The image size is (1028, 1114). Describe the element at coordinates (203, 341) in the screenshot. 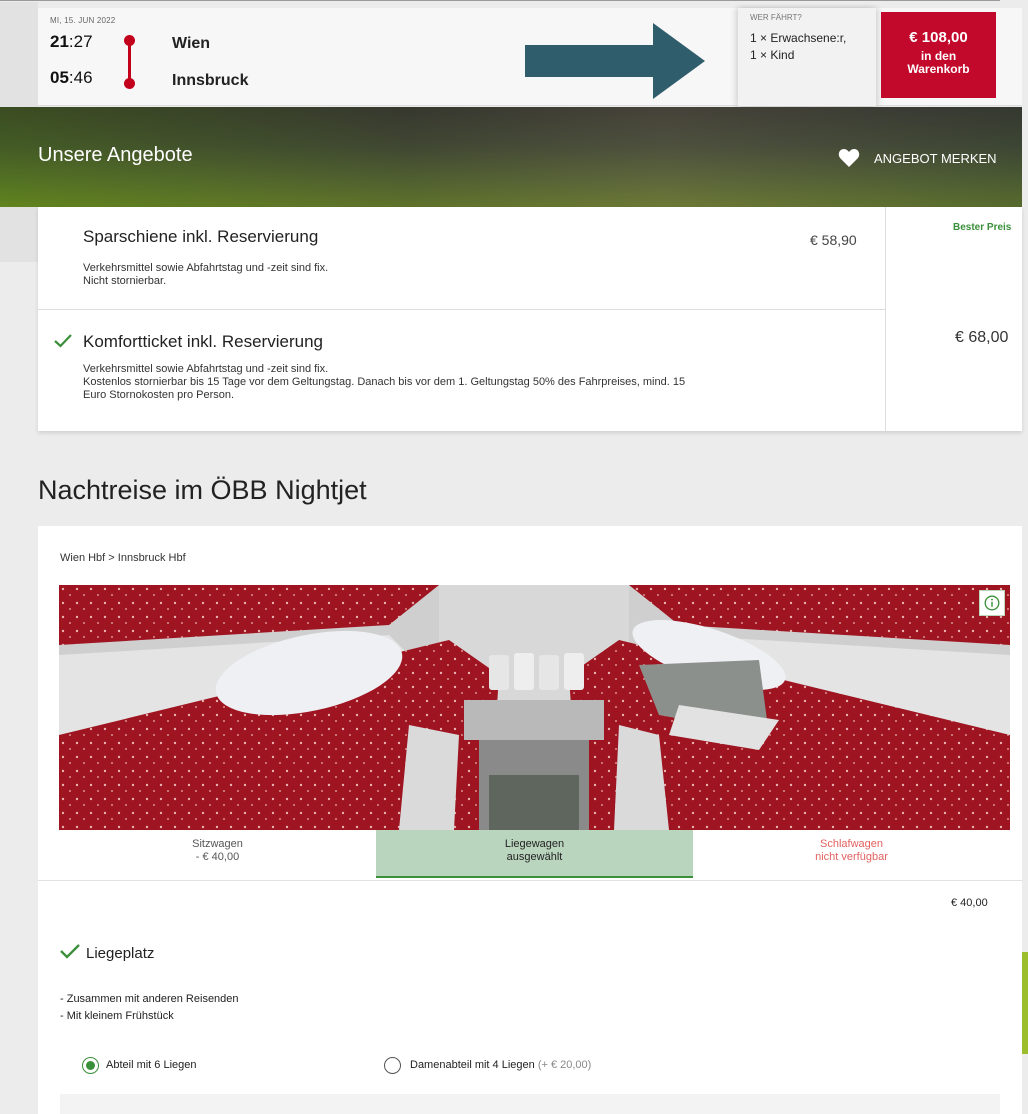

I see `offer-title: Komfortticket inkl. Reservierung` at that location.